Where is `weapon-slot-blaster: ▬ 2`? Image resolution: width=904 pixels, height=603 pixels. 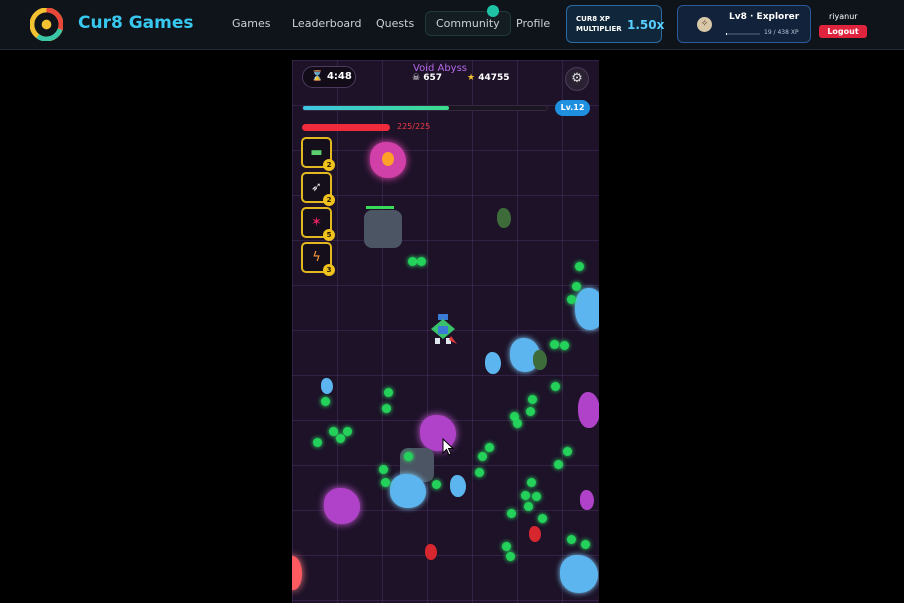 weapon-slot-blaster: ▬ 2 is located at coordinates (318, 154).